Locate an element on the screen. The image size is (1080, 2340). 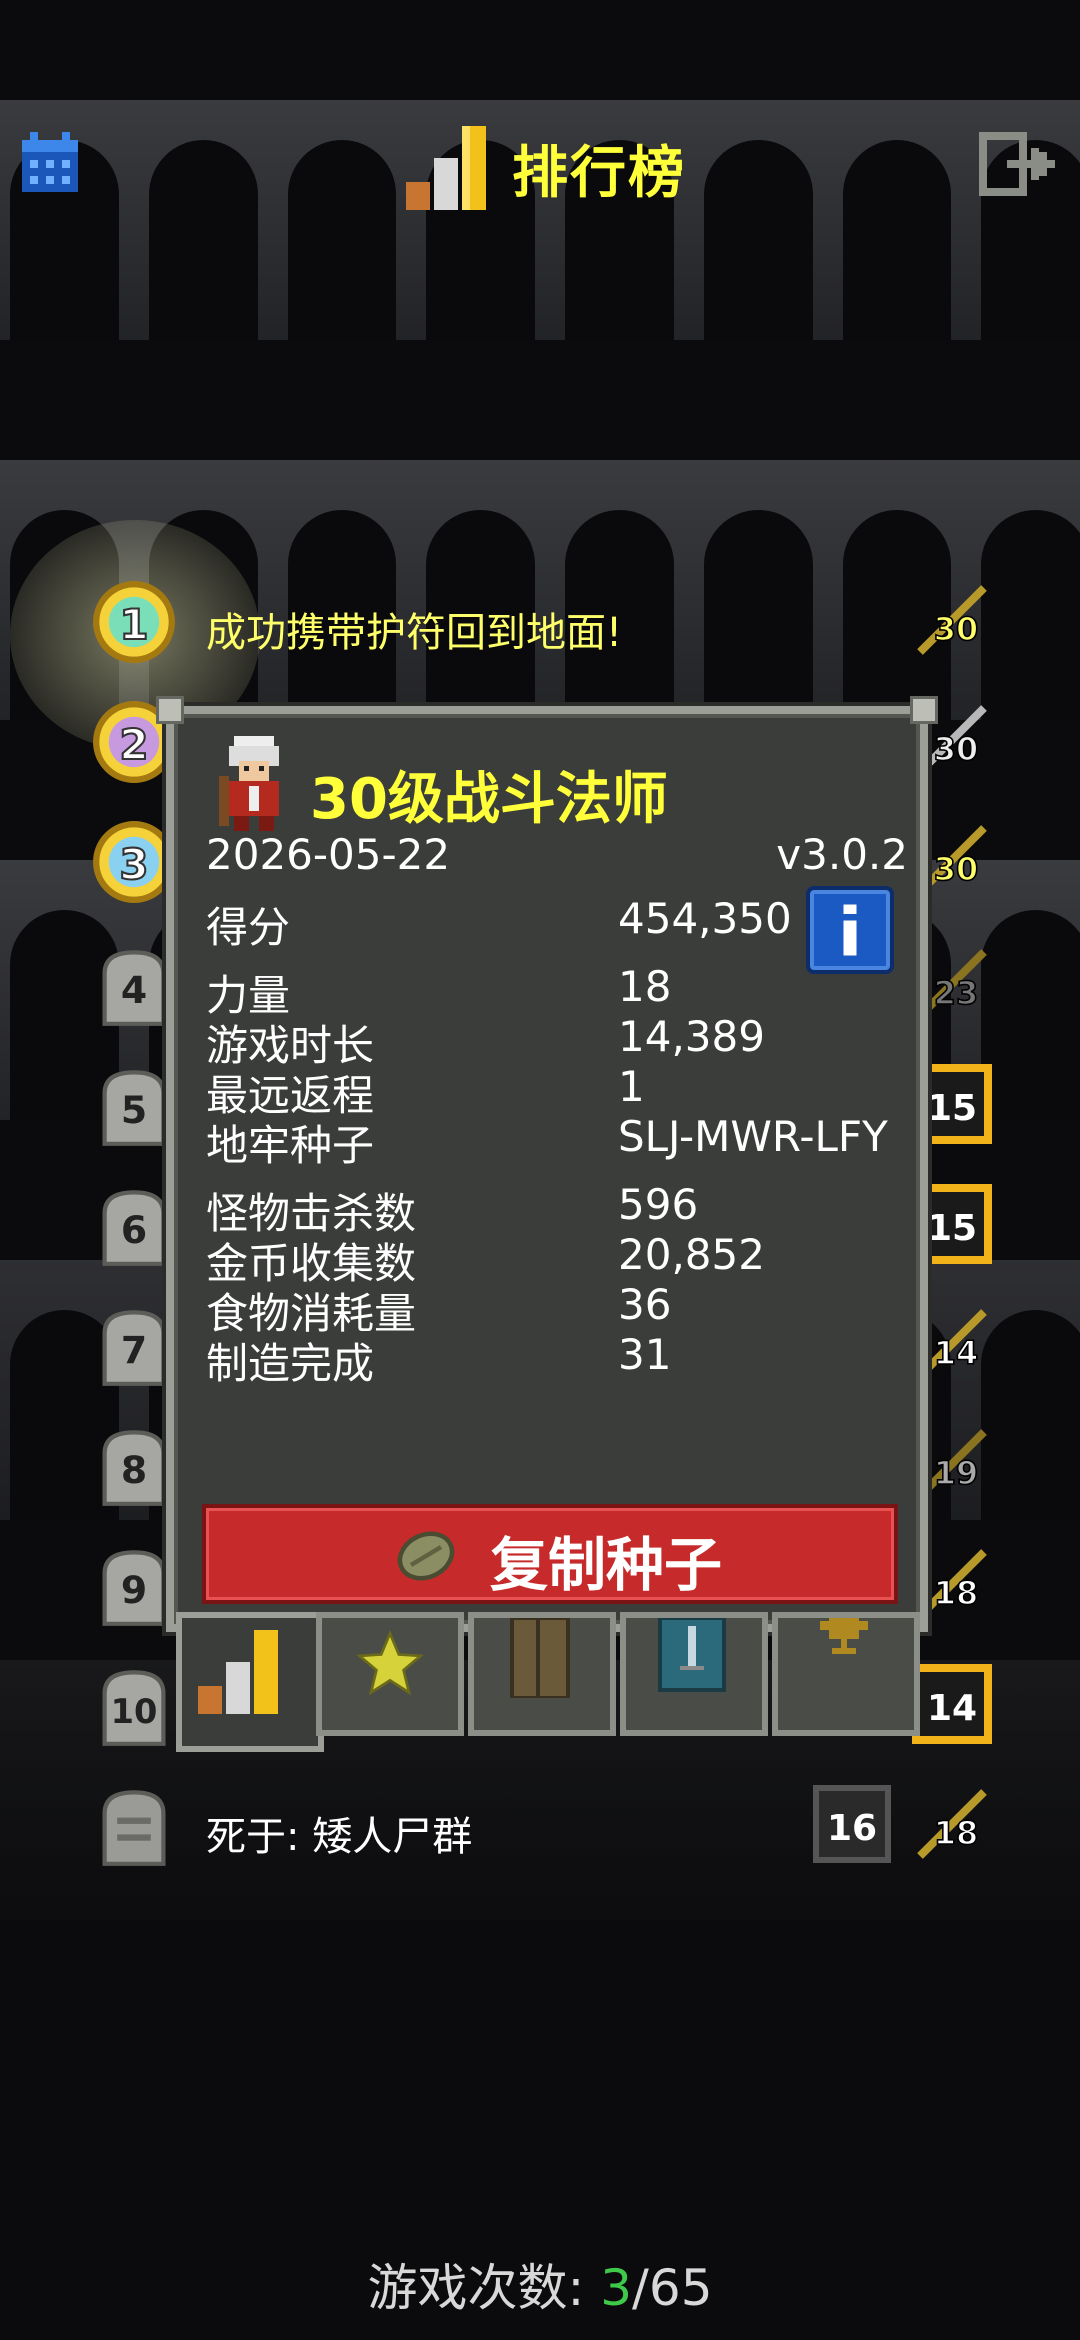
tombstone-icon: 9 is located at coordinates (134, 1588).